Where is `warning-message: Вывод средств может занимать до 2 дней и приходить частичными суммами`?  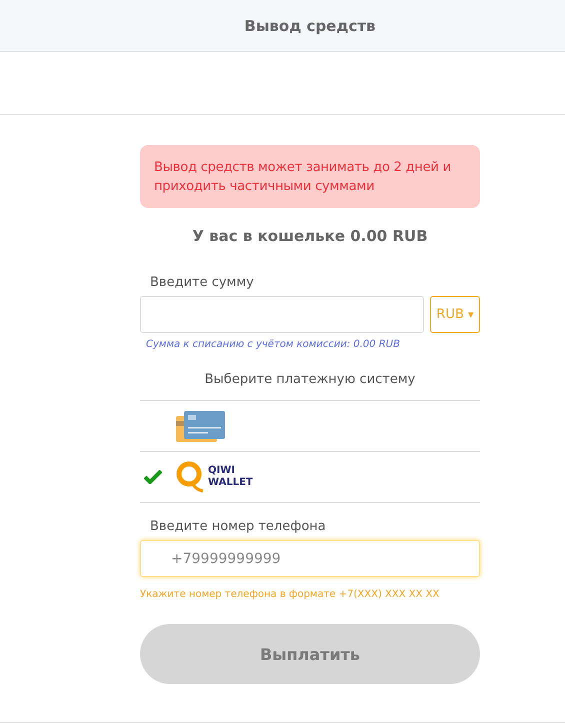 warning-message: Вывод средств может занимать до 2 дней и приходить частичными суммами is located at coordinates (310, 176).